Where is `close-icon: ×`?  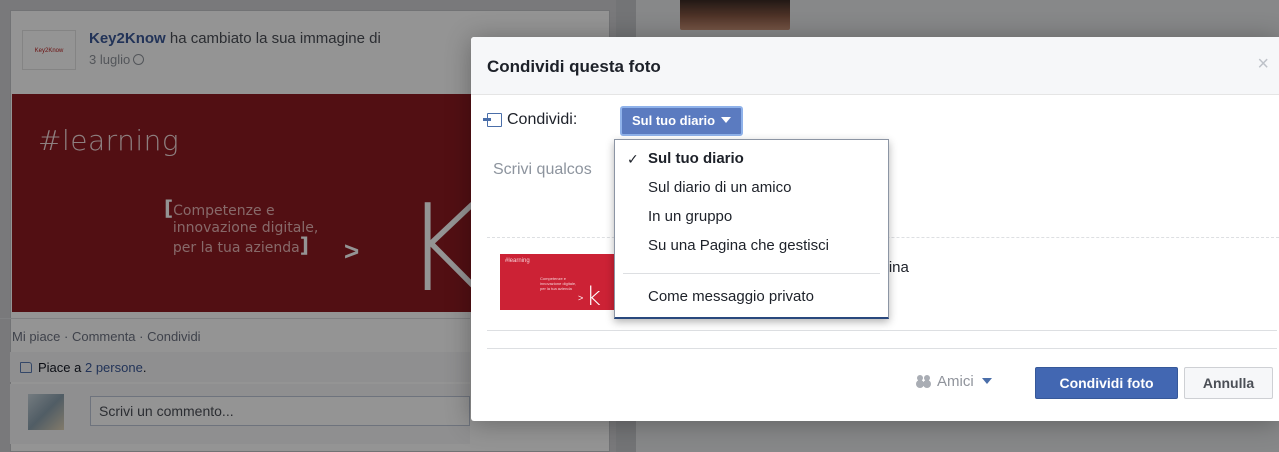 close-icon: × is located at coordinates (1263, 64).